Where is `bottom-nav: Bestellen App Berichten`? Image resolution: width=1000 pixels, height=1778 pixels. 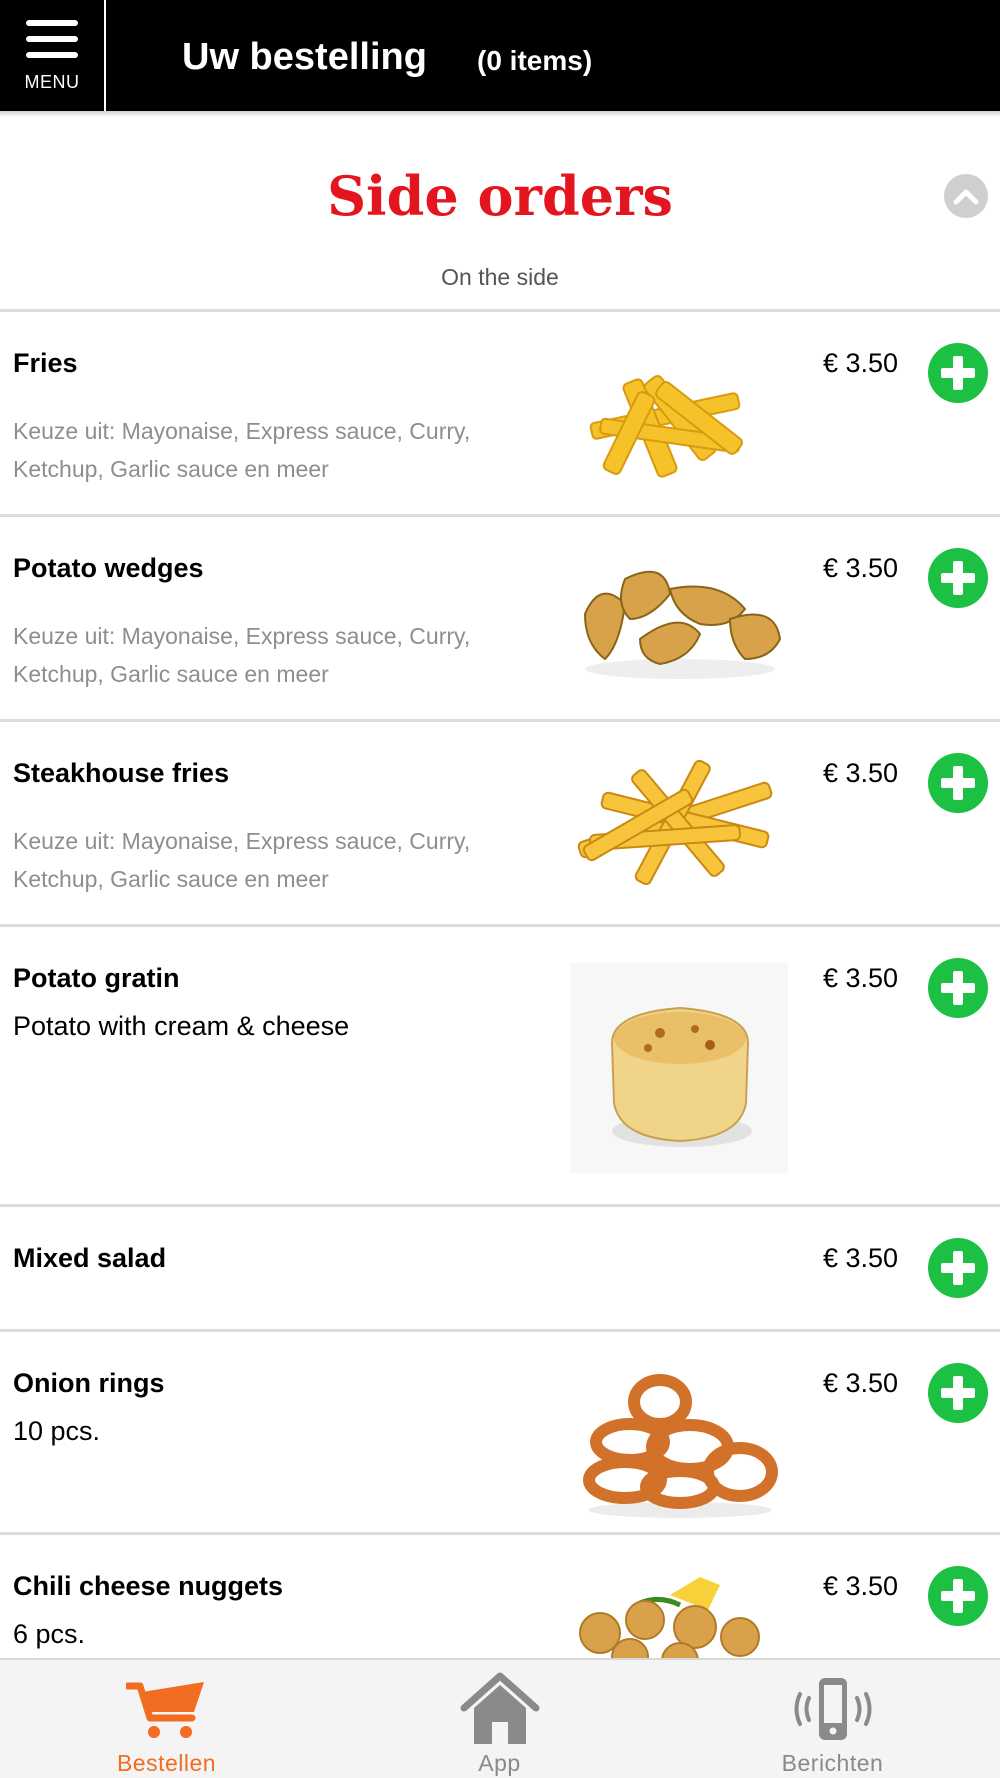
bottom-nav: Bestellen App Berichten is located at coordinates (500, 1718).